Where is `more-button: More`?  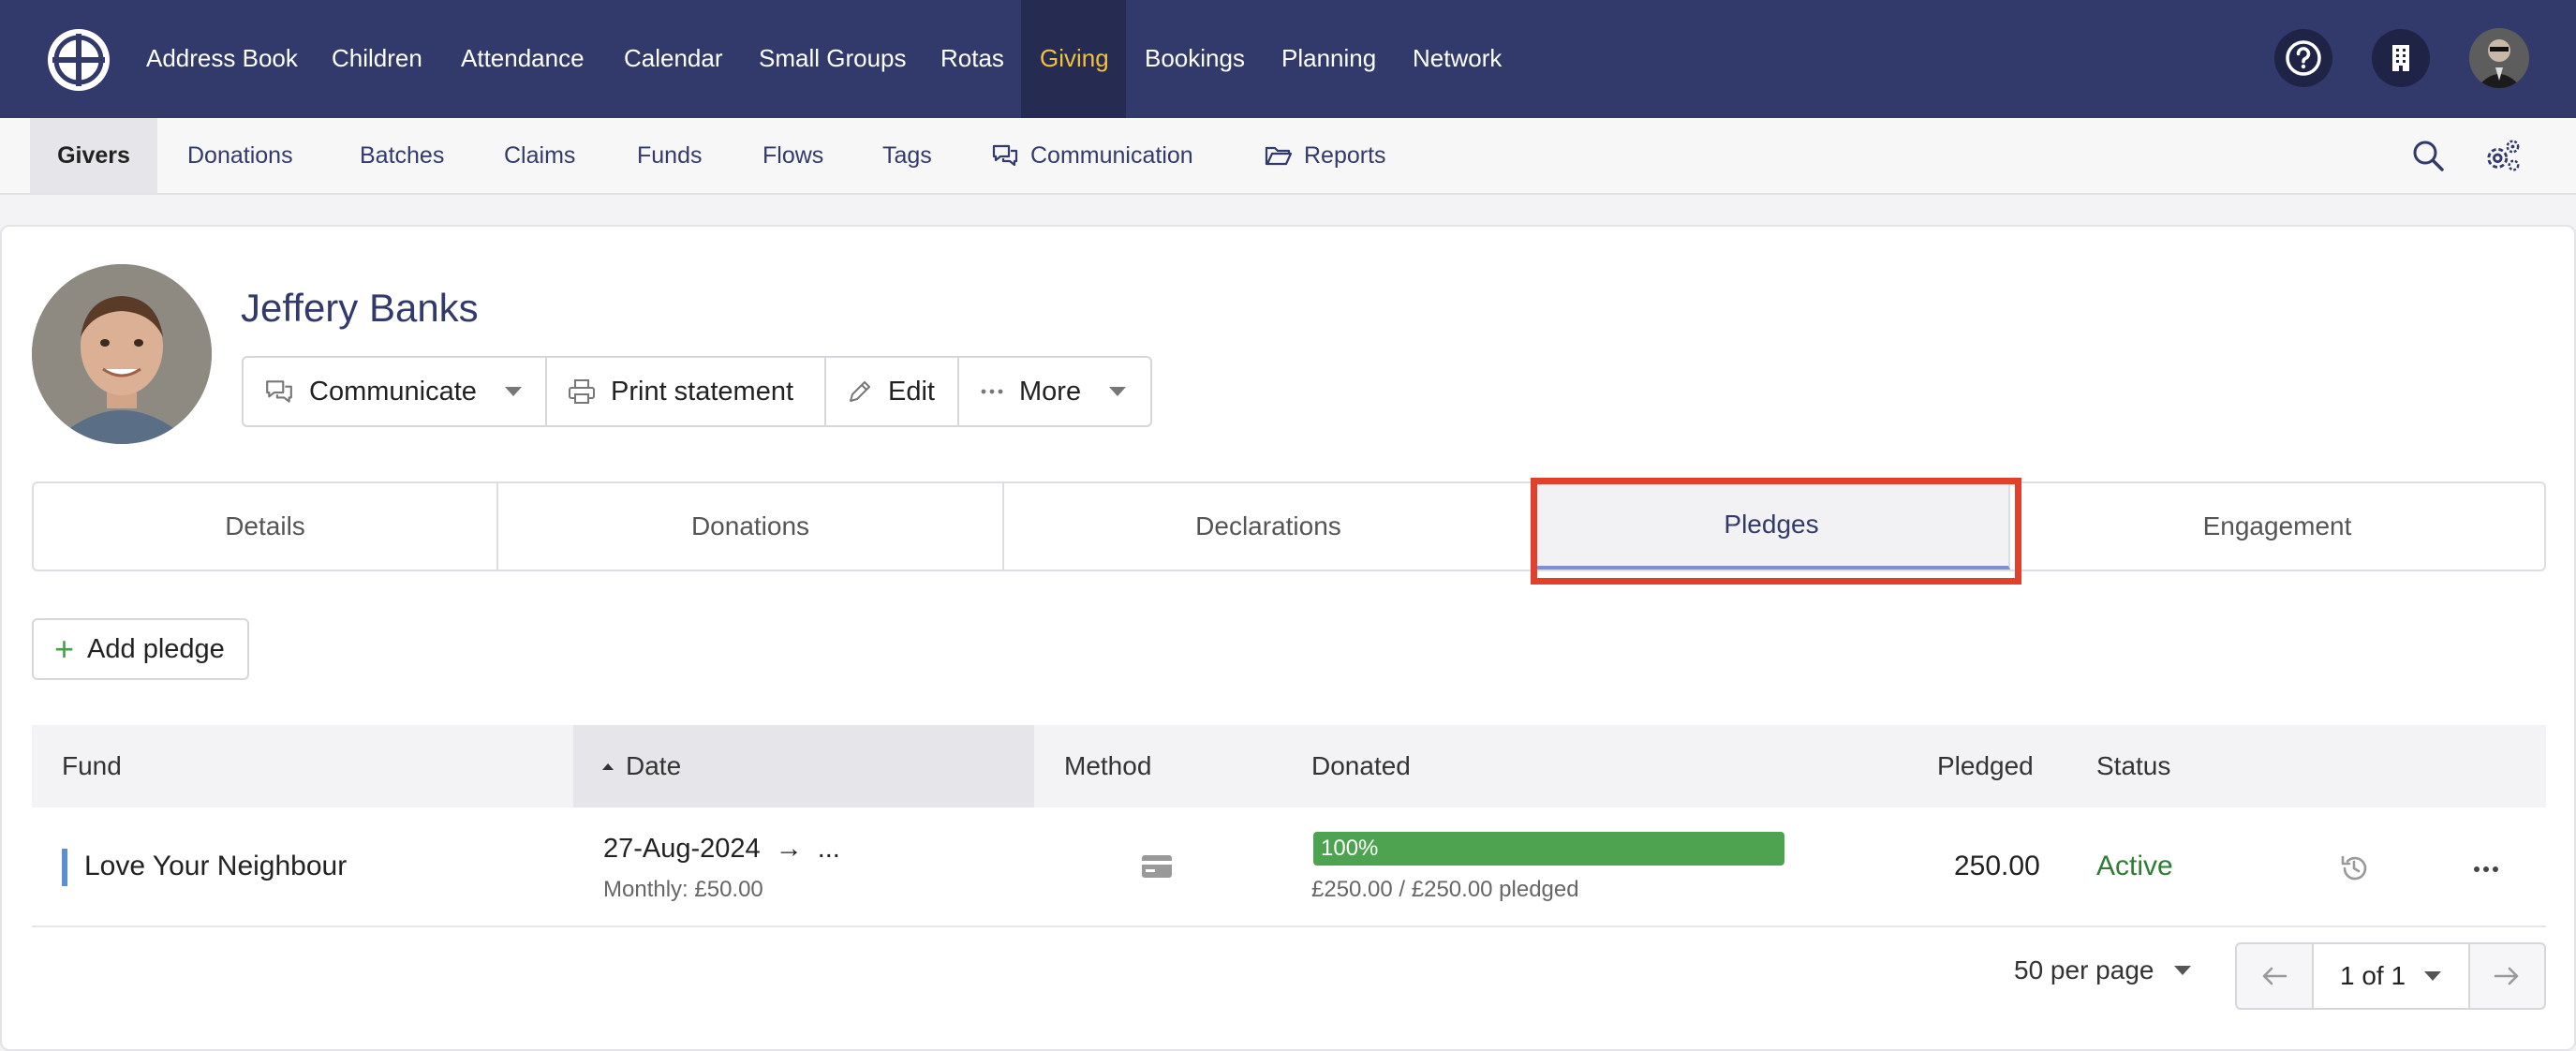
more-button: More is located at coordinates (1054, 392).